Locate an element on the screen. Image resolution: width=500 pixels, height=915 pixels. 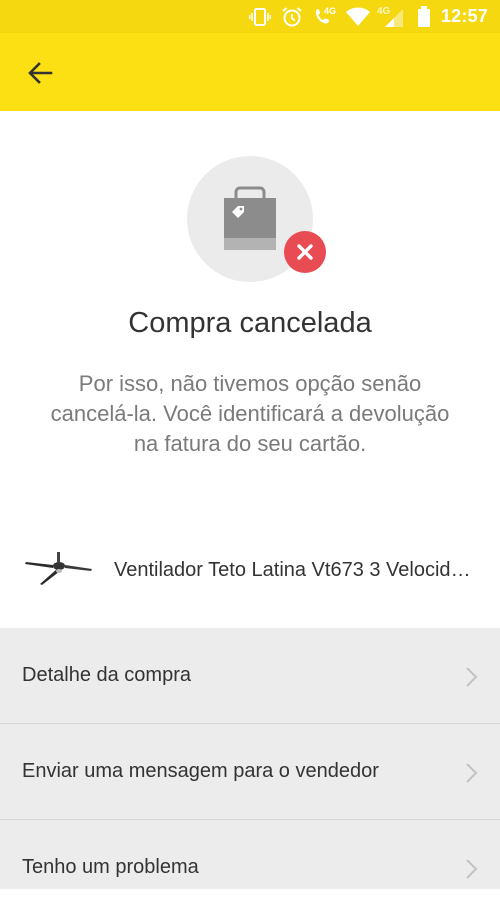
arrow-left-icon is located at coordinates (40, 73).